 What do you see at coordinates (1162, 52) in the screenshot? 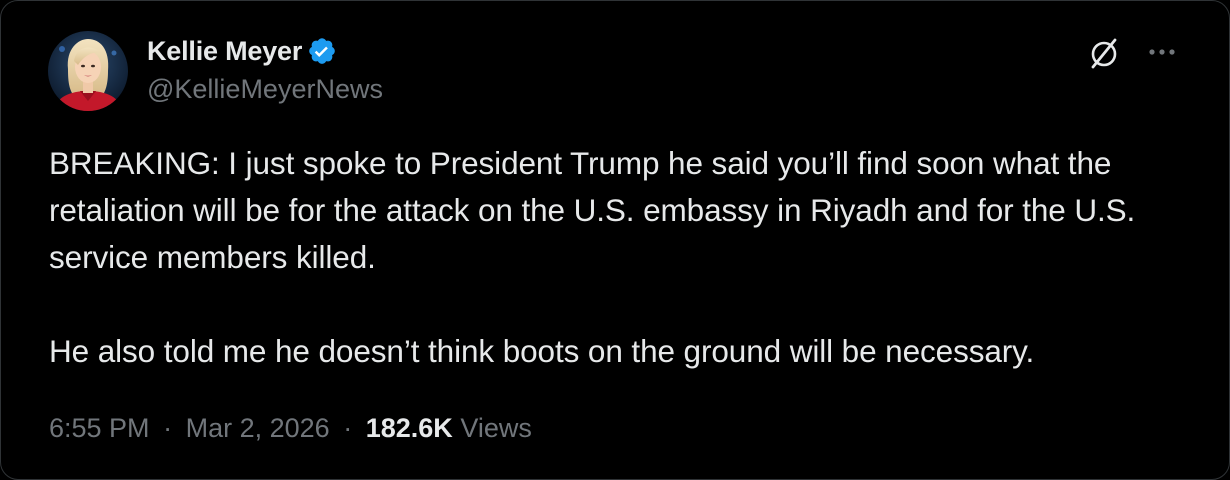
I see `more-options-icon` at bounding box center [1162, 52].